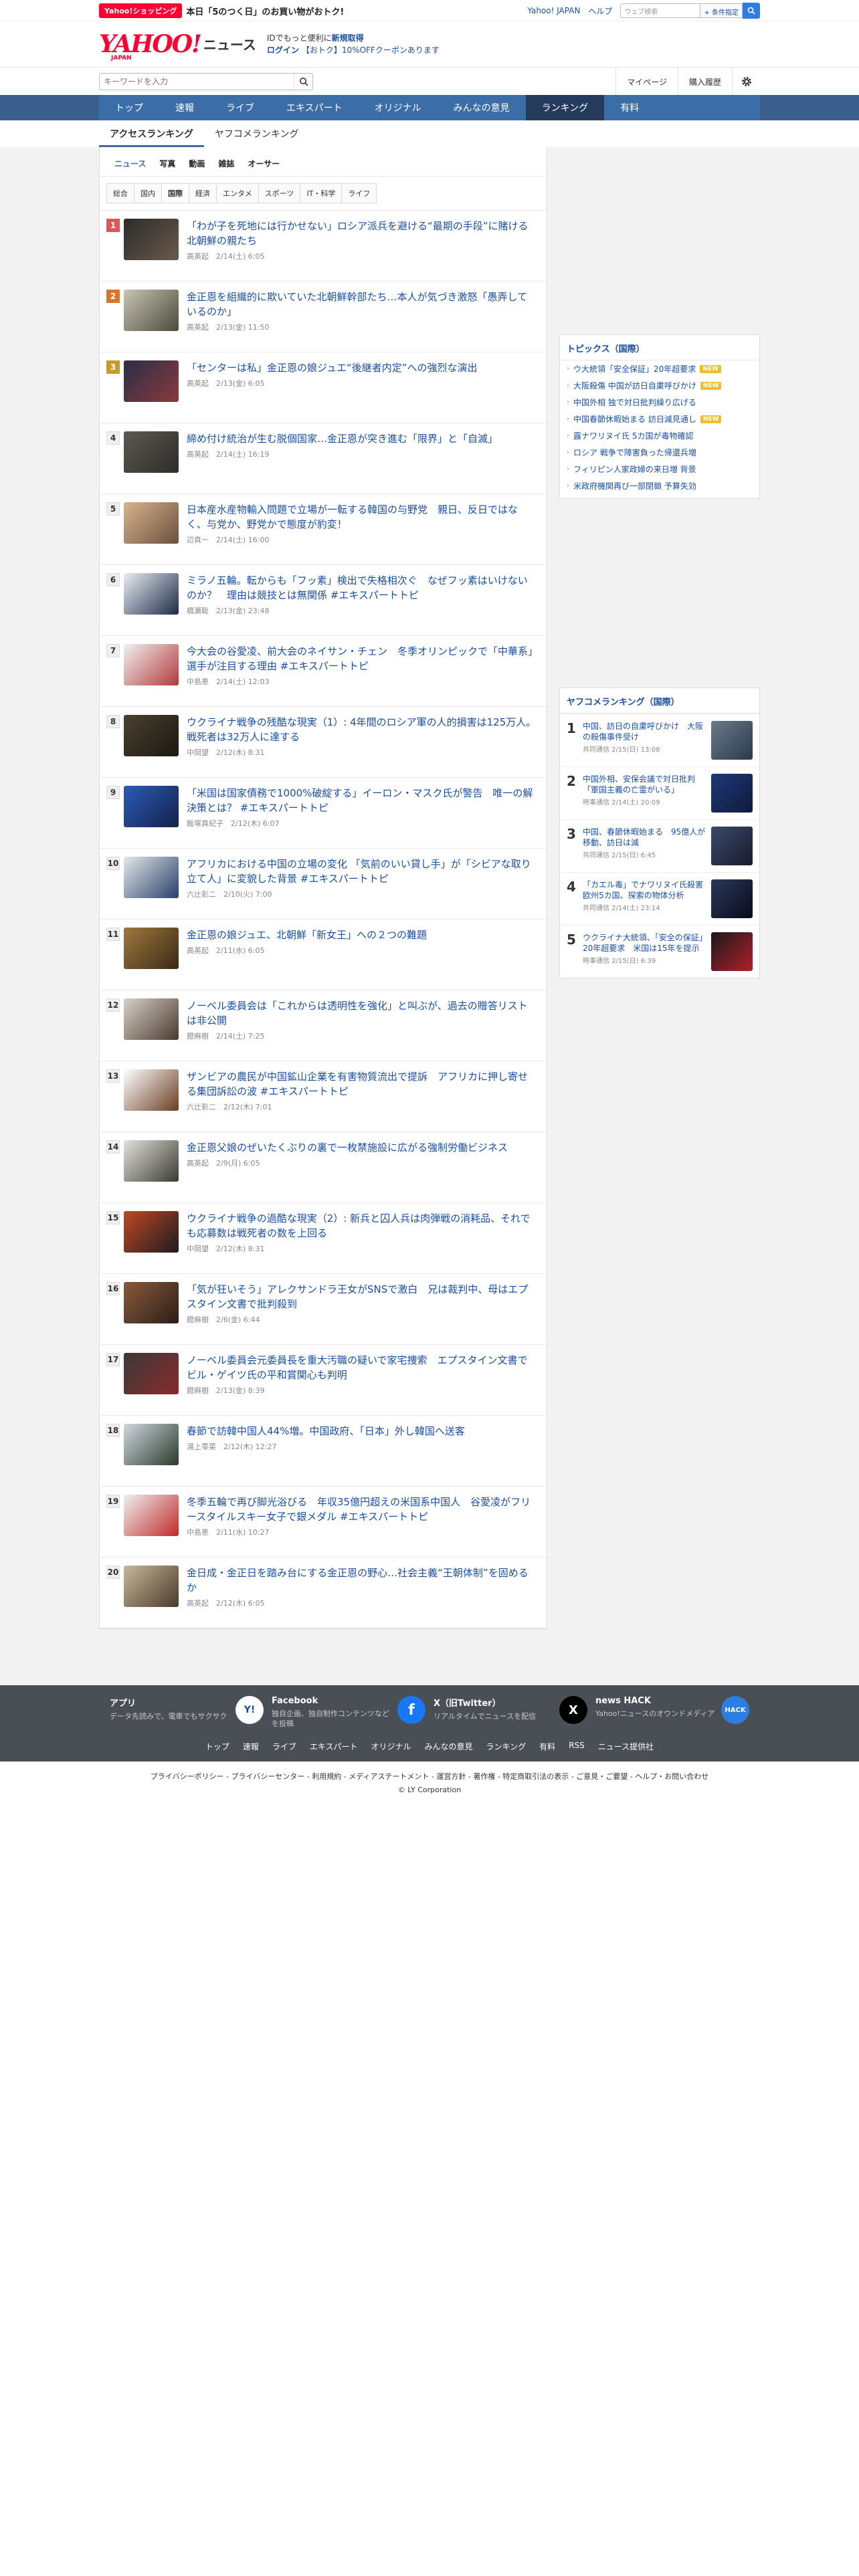 This screenshot has height=2576, width=859. What do you see at coordinates (237, 193) in the screenshot?
I see `genre-tab-entertainment: エンタメ` at bounding box center [237, 193].